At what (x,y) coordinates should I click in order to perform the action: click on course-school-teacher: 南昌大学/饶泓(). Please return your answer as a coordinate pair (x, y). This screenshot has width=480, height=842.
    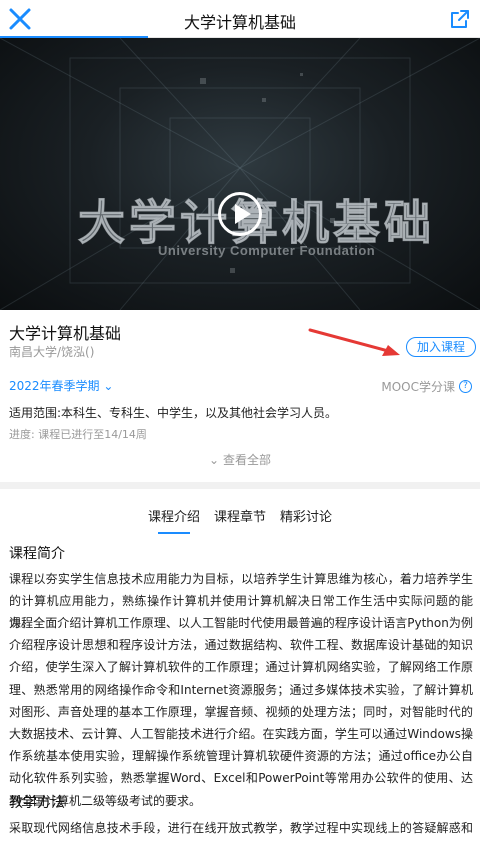
    Looking at the image, I should click on (51, 351).